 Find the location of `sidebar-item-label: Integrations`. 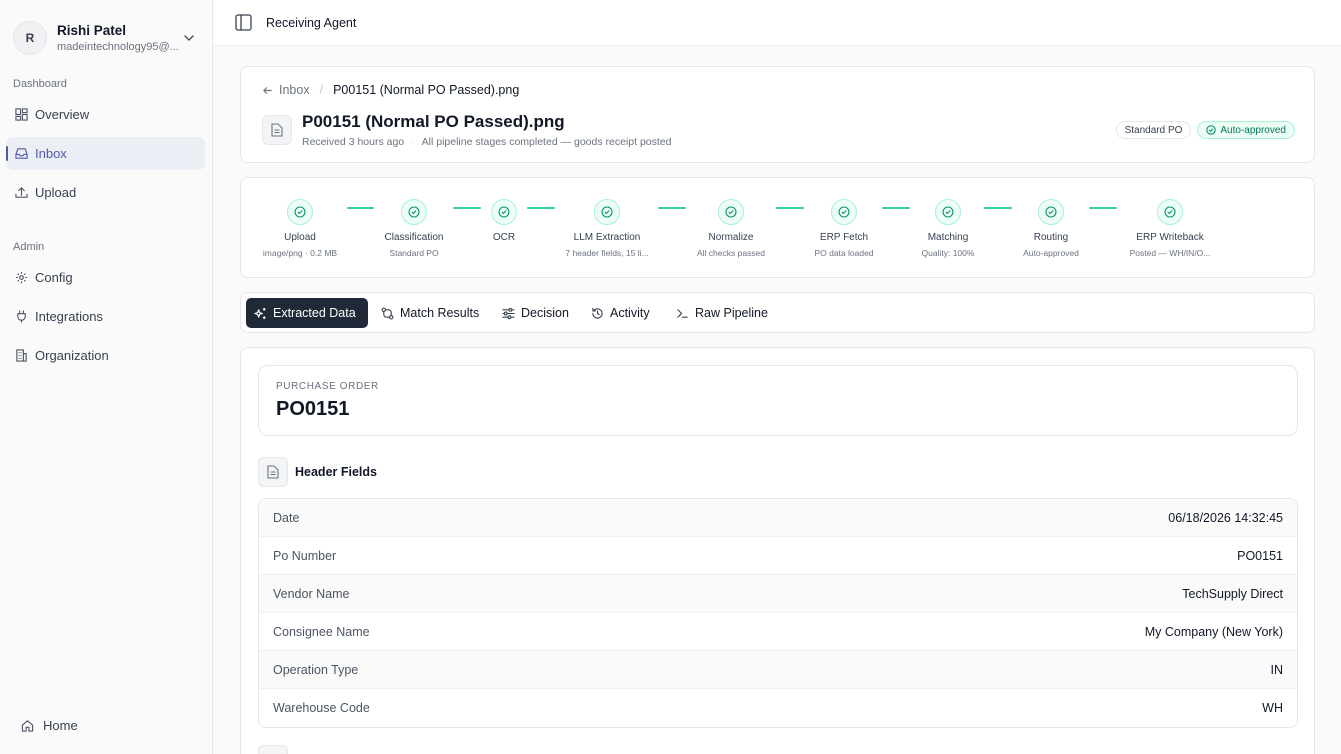

sidebar-item-label: Integrations is located at coordinates (69, 316).